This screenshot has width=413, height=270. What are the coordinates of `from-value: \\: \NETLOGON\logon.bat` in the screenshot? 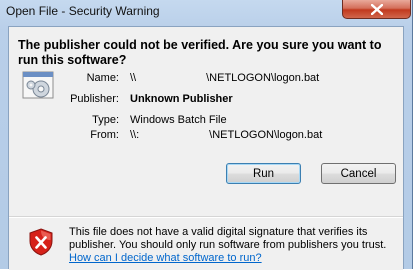 It's located at (226, 135).